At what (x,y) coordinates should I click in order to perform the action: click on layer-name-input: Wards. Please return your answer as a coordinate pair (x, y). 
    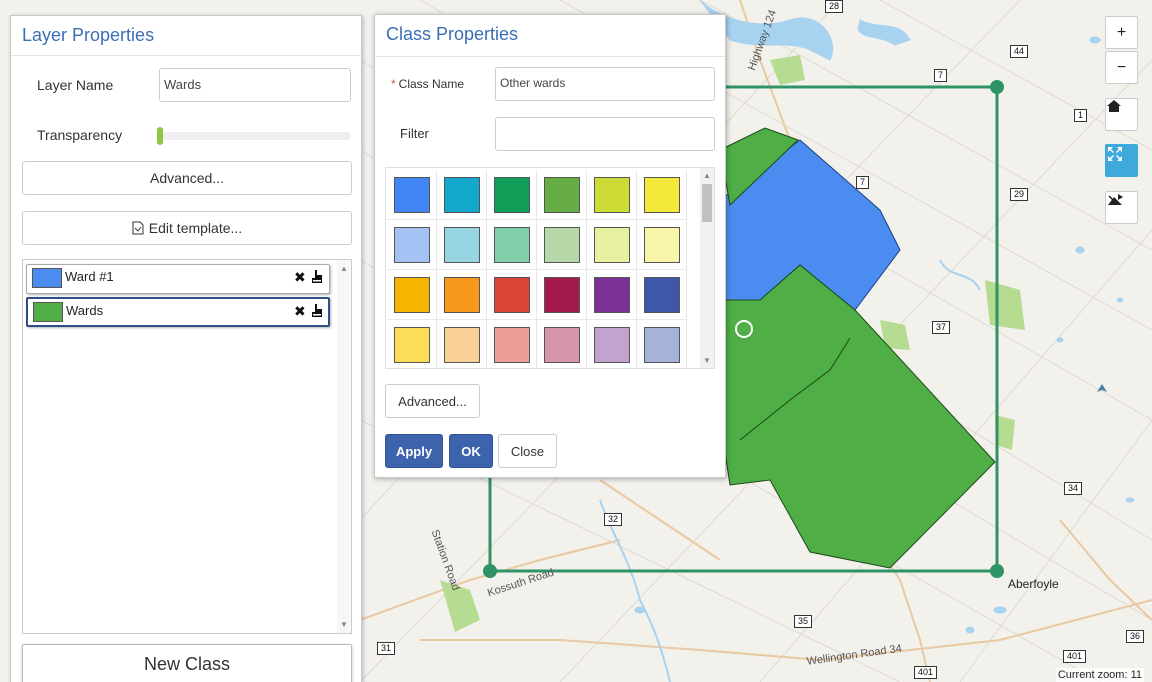
    Looking at the image, I should click on (255, 85).